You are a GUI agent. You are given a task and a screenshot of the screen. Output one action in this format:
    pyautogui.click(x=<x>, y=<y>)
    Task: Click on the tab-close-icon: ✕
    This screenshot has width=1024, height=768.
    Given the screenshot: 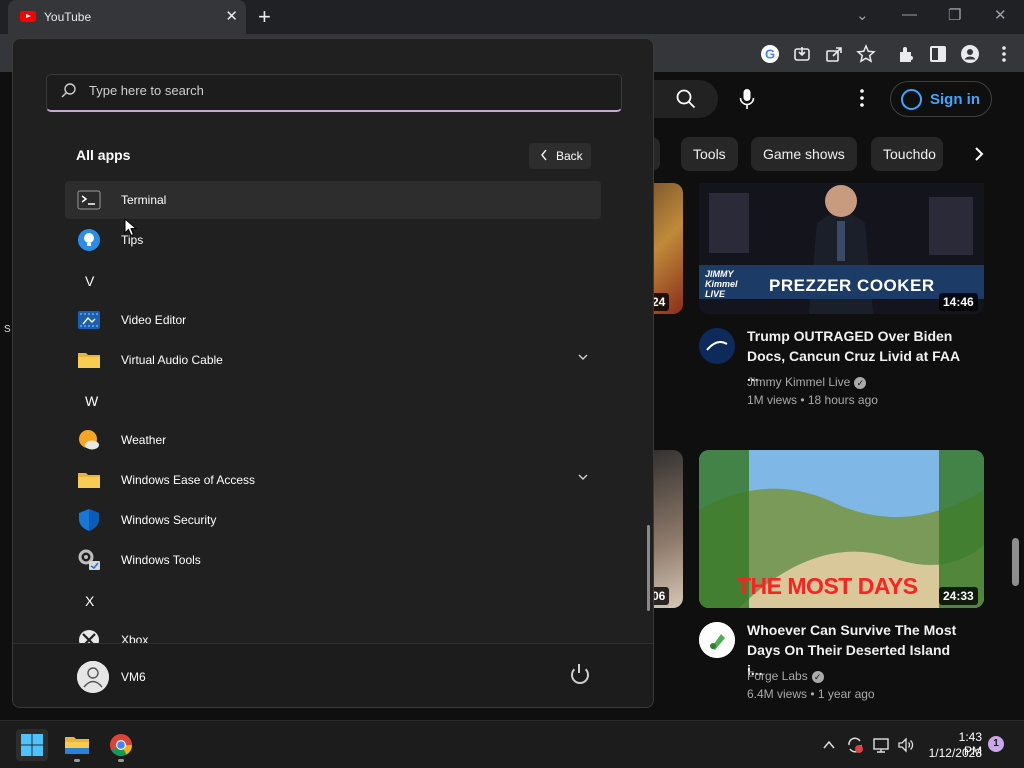 What is the action you would take?
    pyautogui.click(x=231, y=16)
    